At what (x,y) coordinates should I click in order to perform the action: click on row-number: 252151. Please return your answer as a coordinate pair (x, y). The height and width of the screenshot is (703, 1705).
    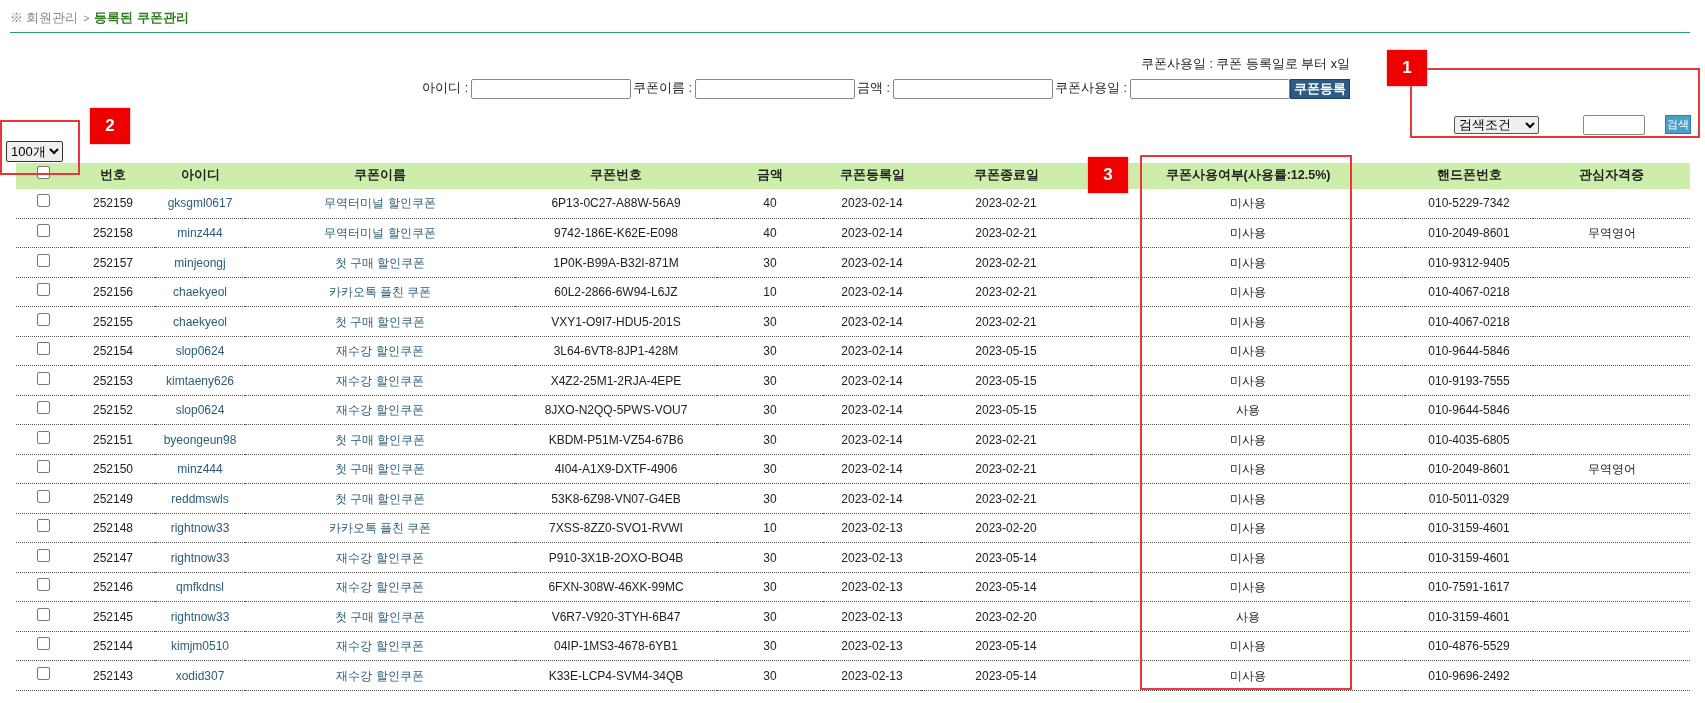
    Looking at the image, I should click on (112, 439).